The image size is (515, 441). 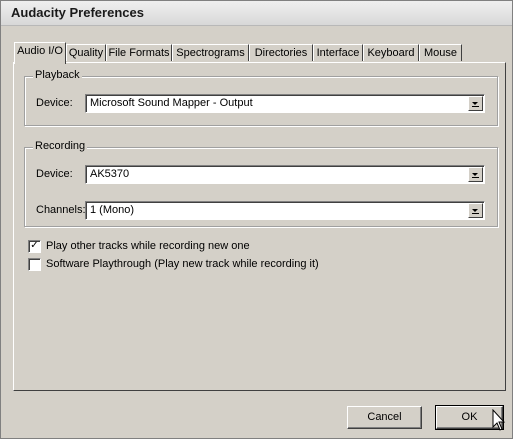 What do you see at coordinates (57, 75) in the screenshot?
I see `playback-legend: Playback` at bounding box center [57, 75].